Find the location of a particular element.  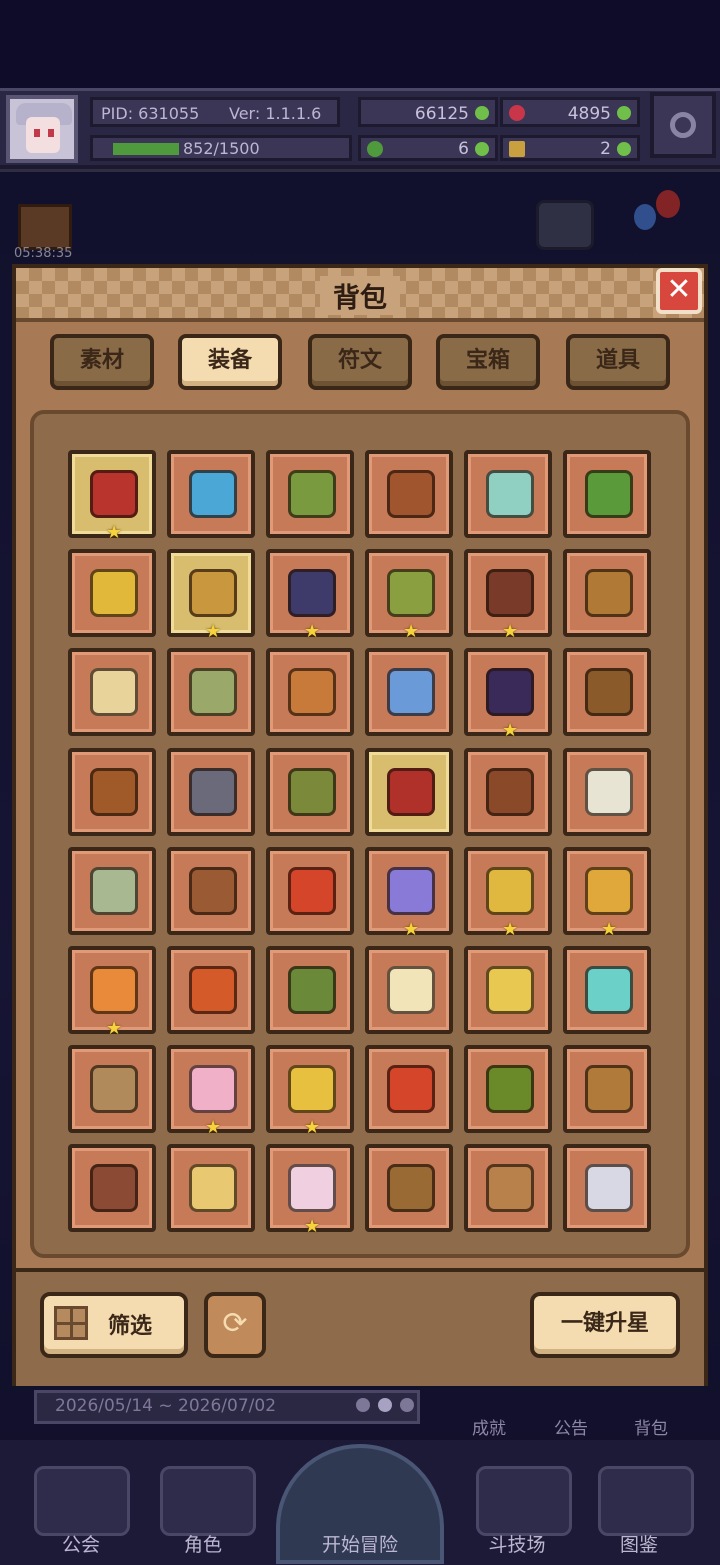

stone-pedestal-icon is located at coordinates (114, 1089).